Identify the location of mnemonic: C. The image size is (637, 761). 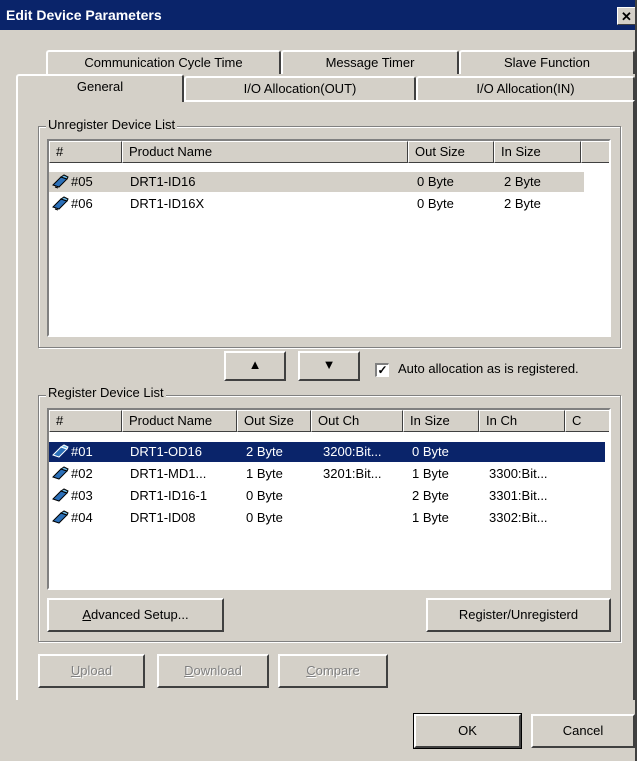
(311, 670).